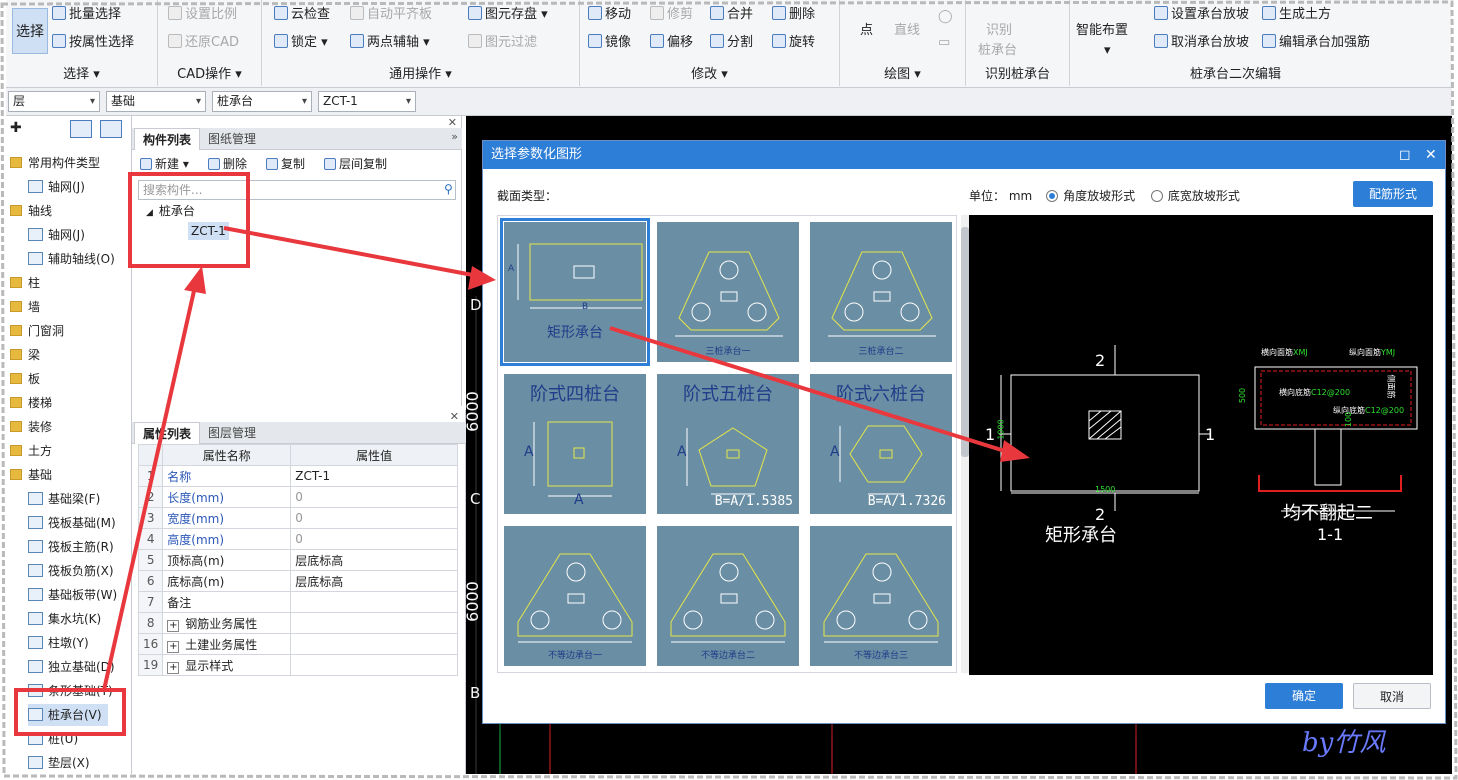 The height and width of the screenshot is (780, 1458). What do you see at coordinates (64, 619) in the screenshot?
I see `nav-item-19: 集水坑(K)` at bounding box center [64, 619].